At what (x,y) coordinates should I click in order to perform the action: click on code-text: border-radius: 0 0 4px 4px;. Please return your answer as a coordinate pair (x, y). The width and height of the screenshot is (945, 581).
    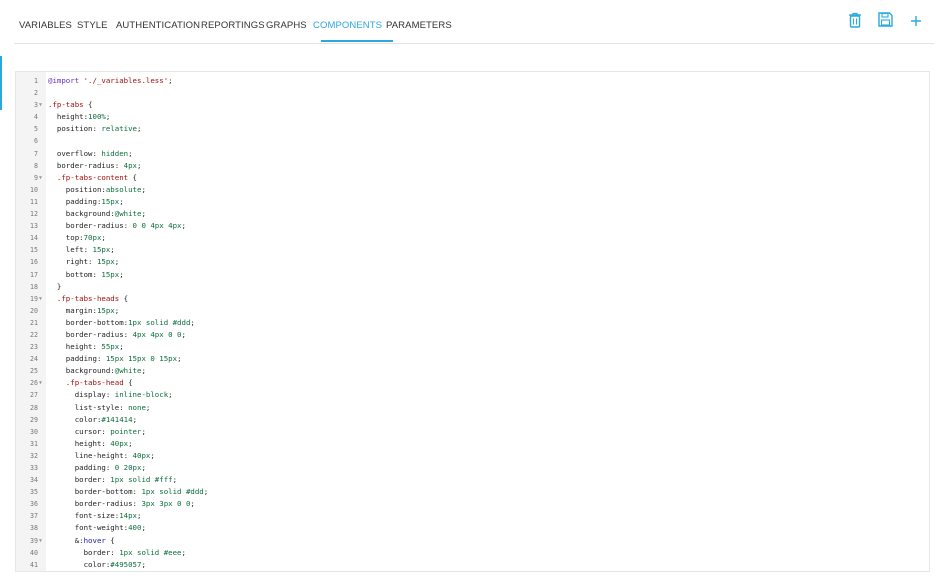
    Looking at the image, I should click on (117, 226).